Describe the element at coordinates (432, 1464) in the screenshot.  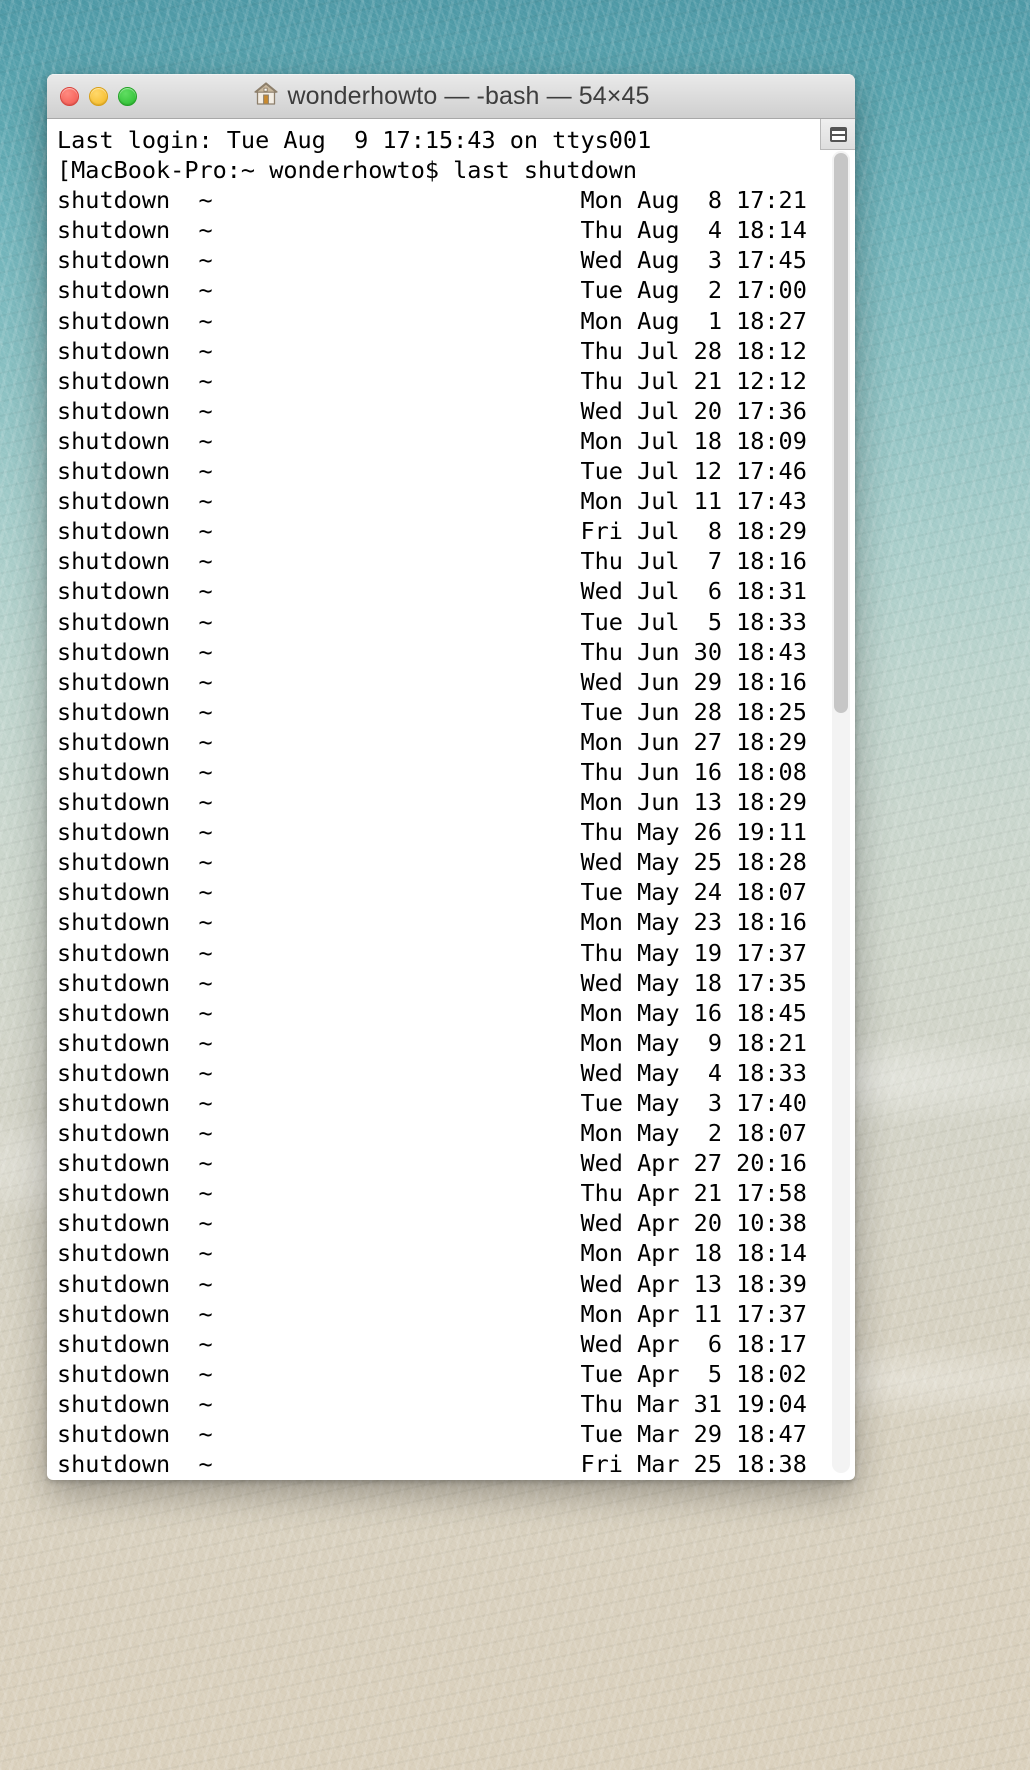
I see `terminal-entry-row: shutdown ~ Fri Mar 25 18:38` at that location.